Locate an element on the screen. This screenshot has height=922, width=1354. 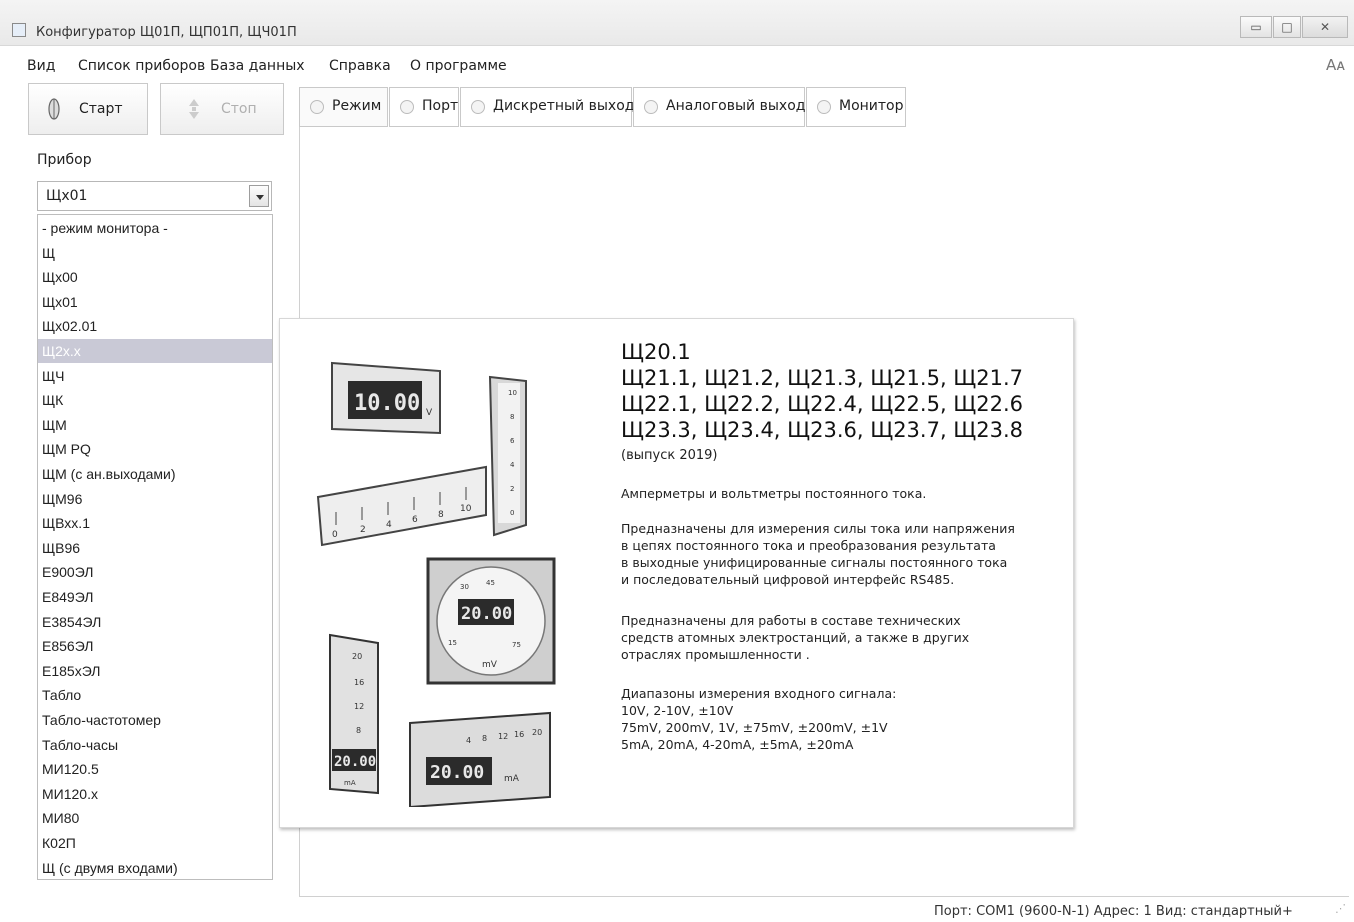
device-list-item: МИ120.х is located at coordinates (155, 794).